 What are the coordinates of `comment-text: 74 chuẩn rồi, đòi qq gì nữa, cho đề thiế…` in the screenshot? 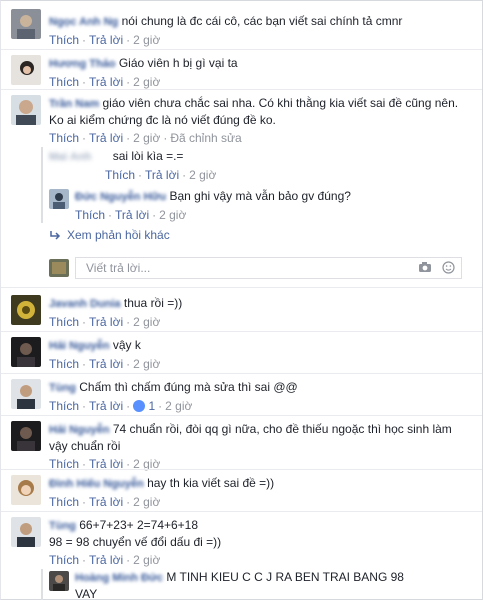 It's located at (282, 429).